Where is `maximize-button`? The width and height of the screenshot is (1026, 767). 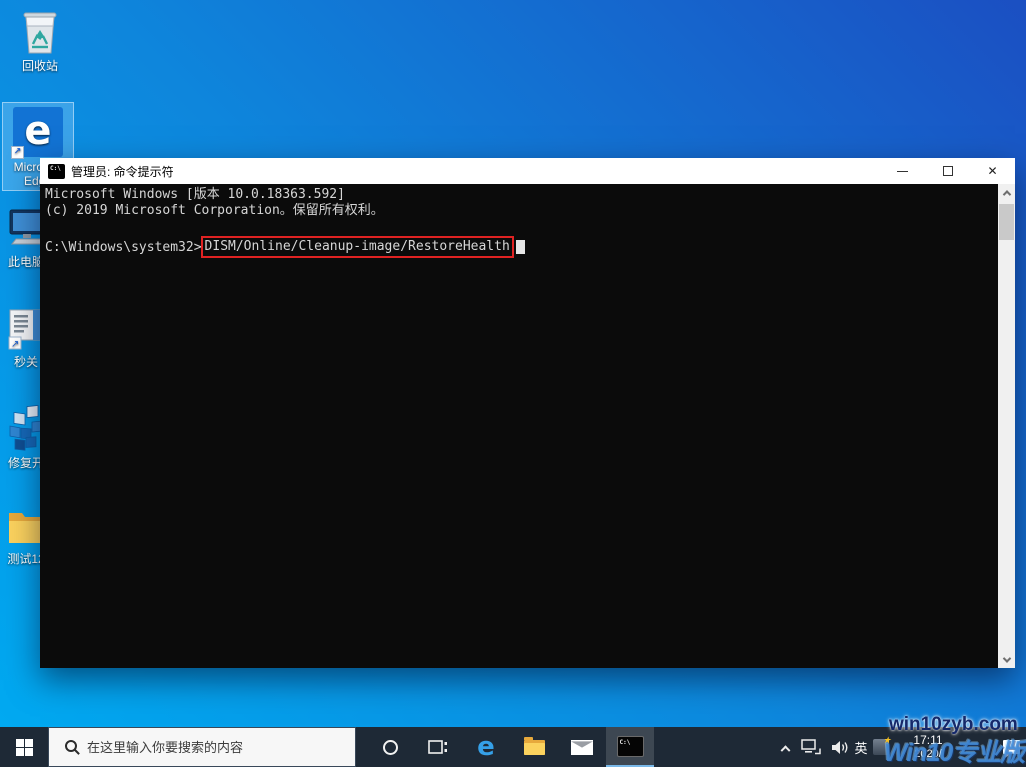 maximize-button is located at coordinates (947, 171).